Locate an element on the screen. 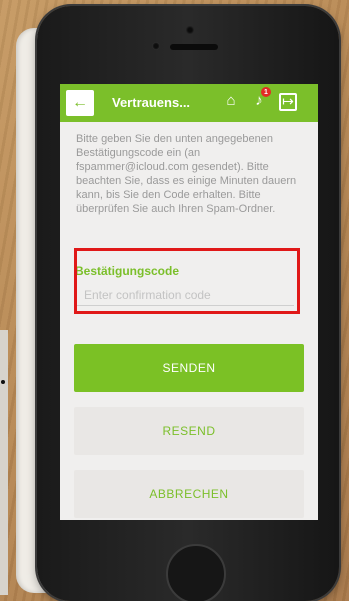 This screenshot has height=601, width=349. notification-badge: 1 is located at coordinates (266, 92).